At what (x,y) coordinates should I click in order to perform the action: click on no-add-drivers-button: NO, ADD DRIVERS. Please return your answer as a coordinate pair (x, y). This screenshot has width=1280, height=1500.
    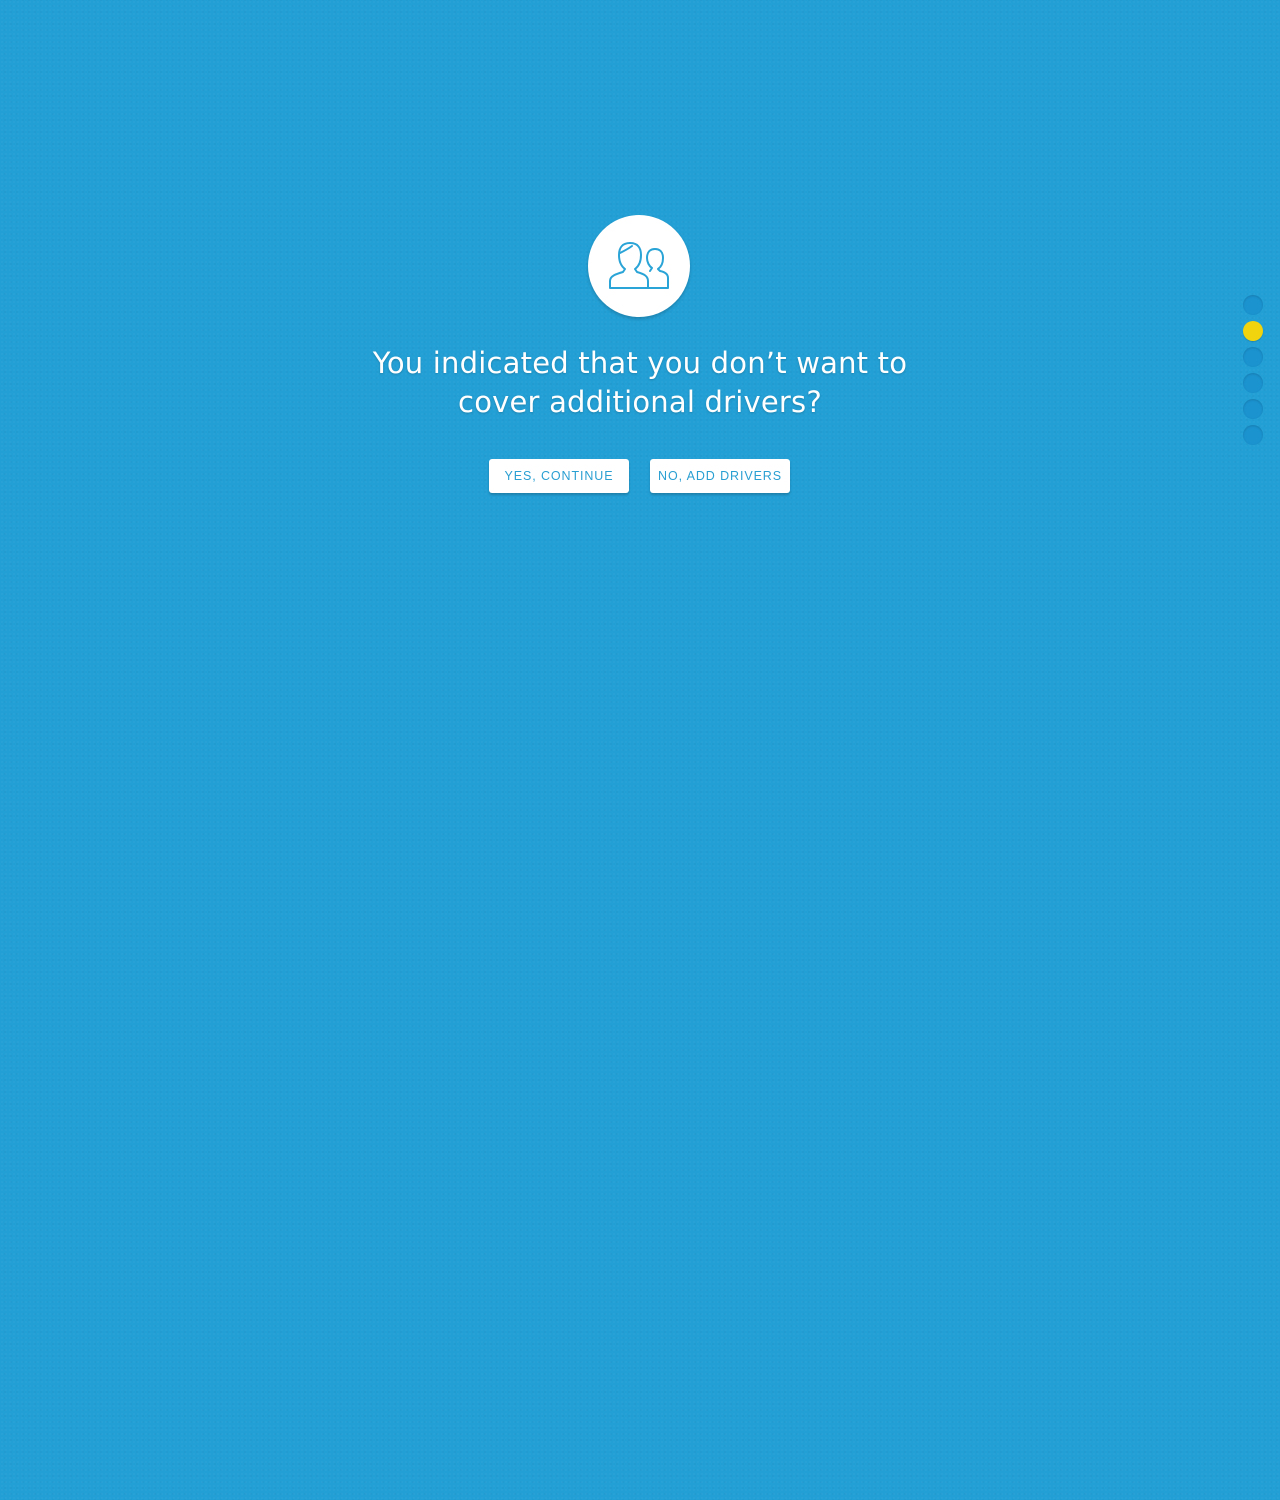
    Looking at the image, I should click on (720, 476).